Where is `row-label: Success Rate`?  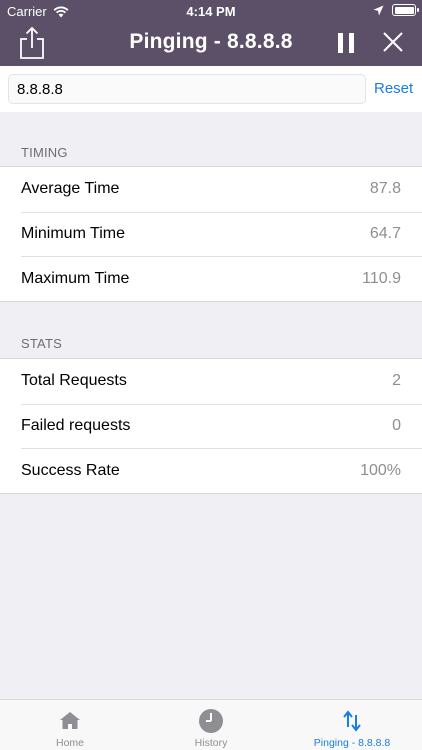 row-label: Success Rate is located at coordinates (70, 470).